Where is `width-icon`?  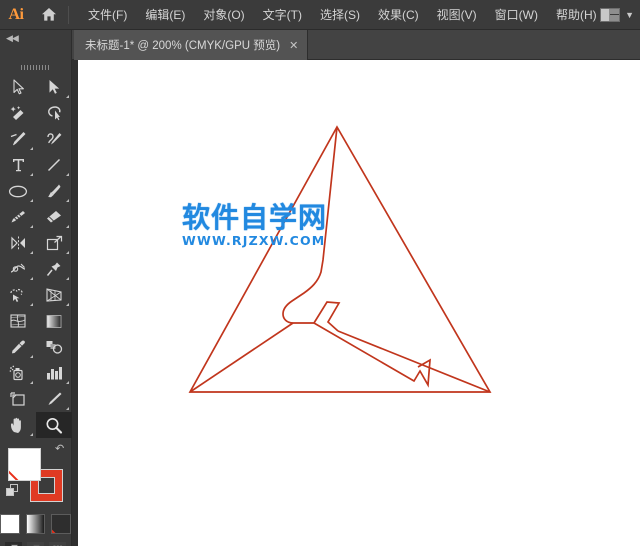
width-icon is located at coordinates (18, 268).